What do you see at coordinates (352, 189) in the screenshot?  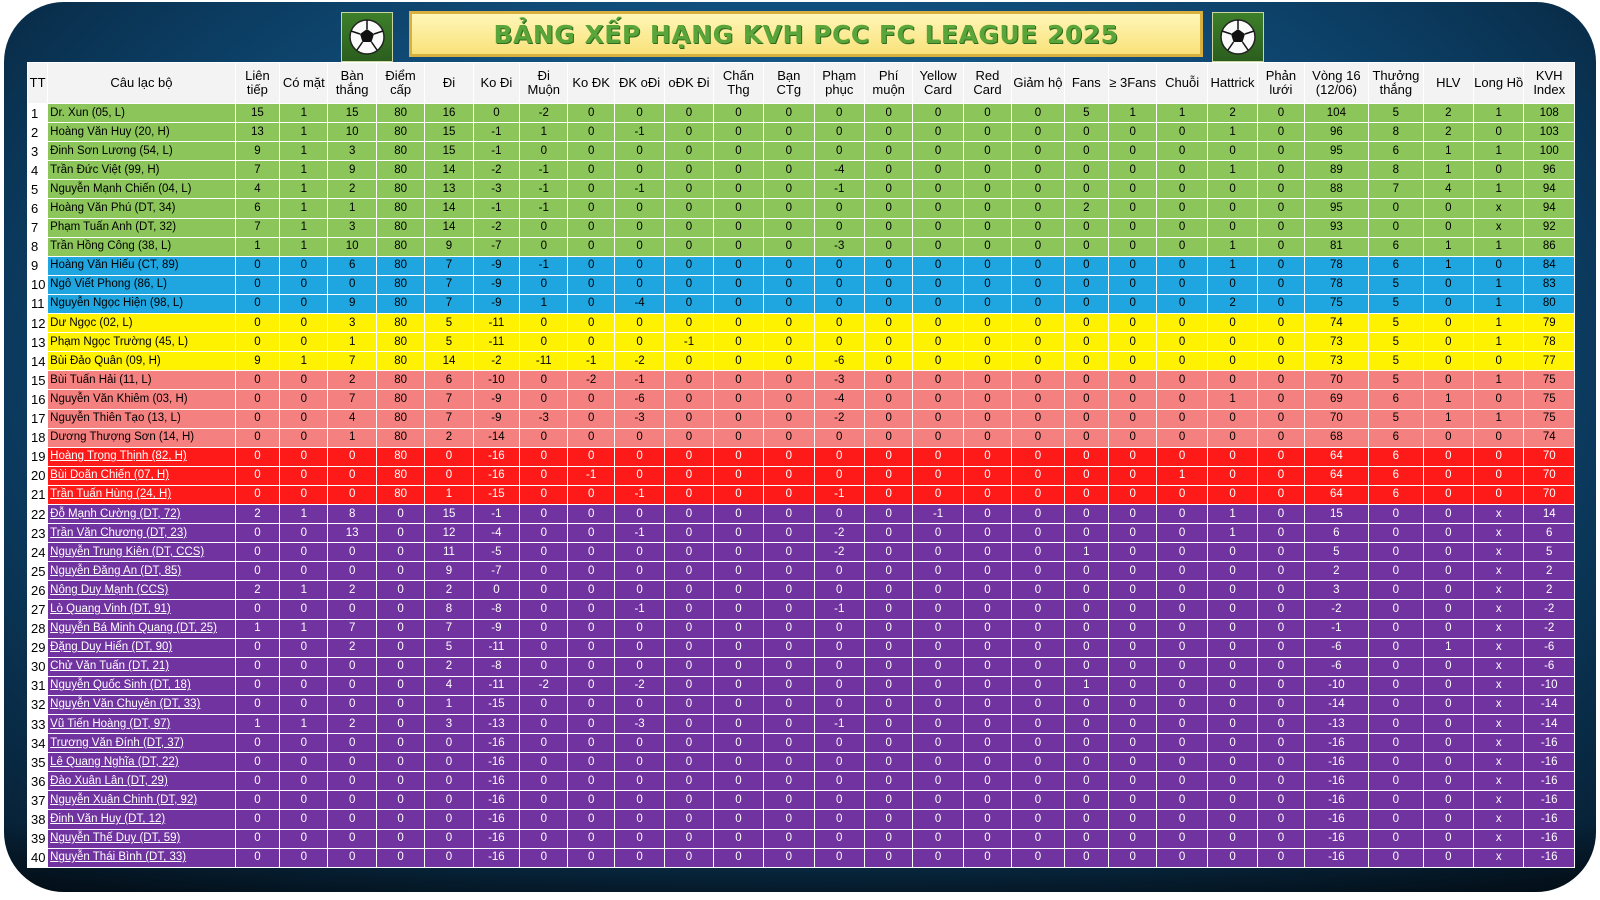 I see `stat-cell: 2` at bounding box center [352, 189].